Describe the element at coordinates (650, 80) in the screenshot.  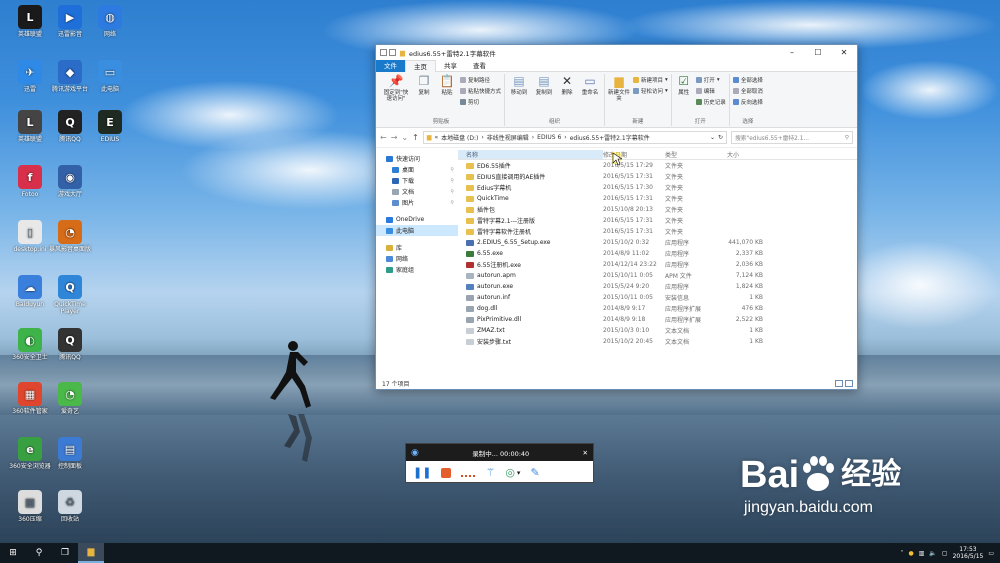
I see `new-item-button: 新建项目 ▾` at that location.